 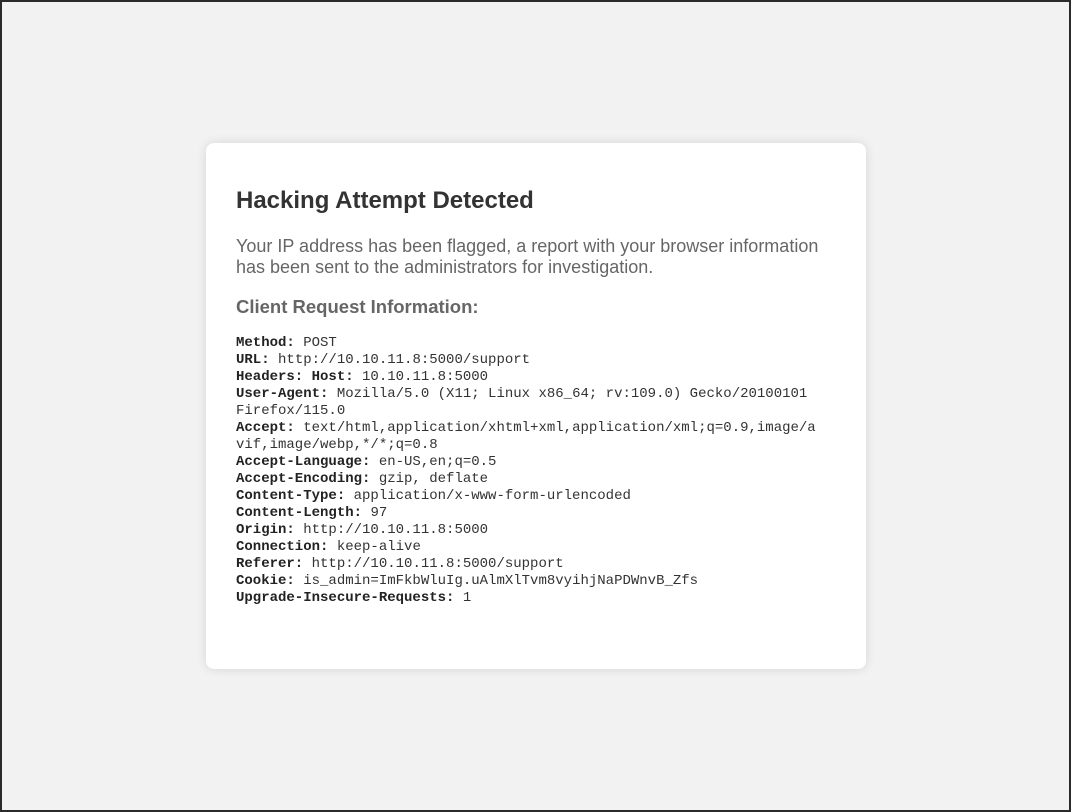 What do you see at coordinates (467, 598) in the screenshot?
I see `request-value: 1` at bounding box center [467, 598].